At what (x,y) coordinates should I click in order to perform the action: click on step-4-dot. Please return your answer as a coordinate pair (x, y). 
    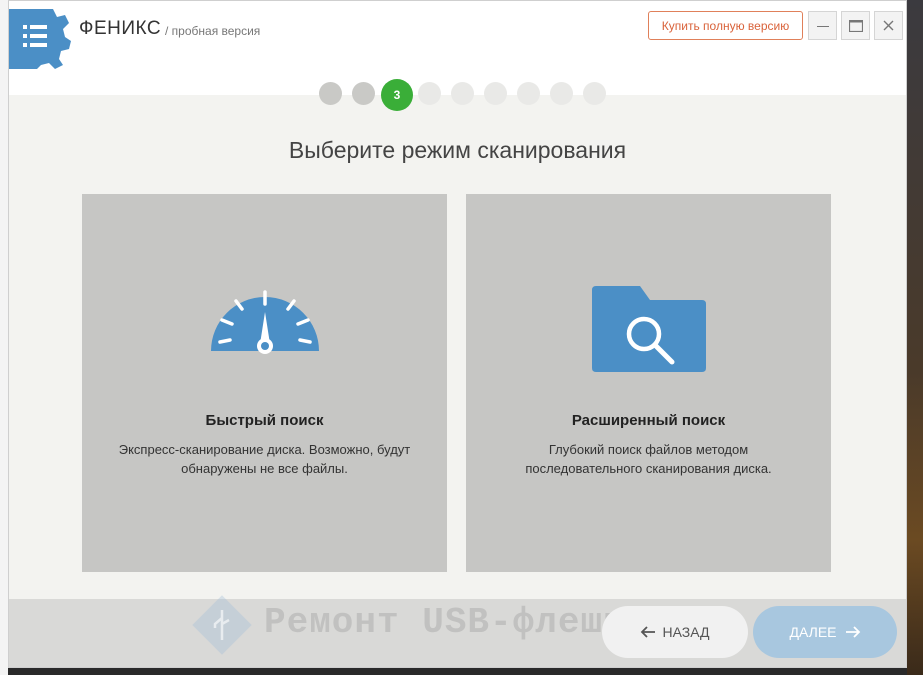
    Looking at the image, I should click on (429, 93).